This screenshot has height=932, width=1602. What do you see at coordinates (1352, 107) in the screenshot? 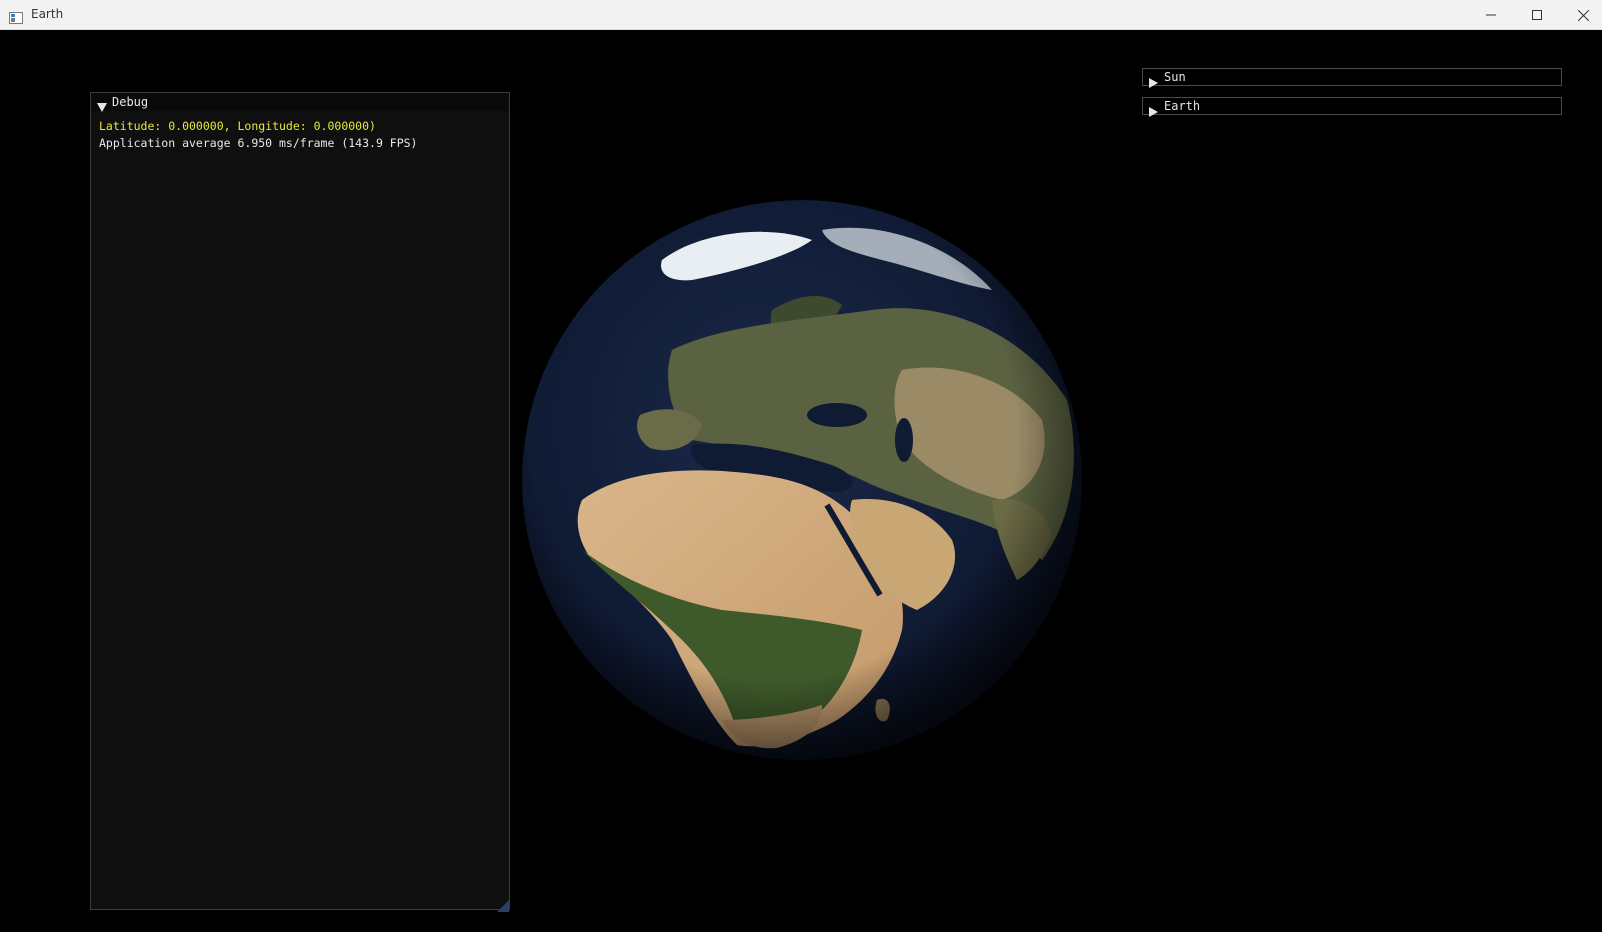
I see `earth-settings-header: Earth` at bounding box center [1352, 107].